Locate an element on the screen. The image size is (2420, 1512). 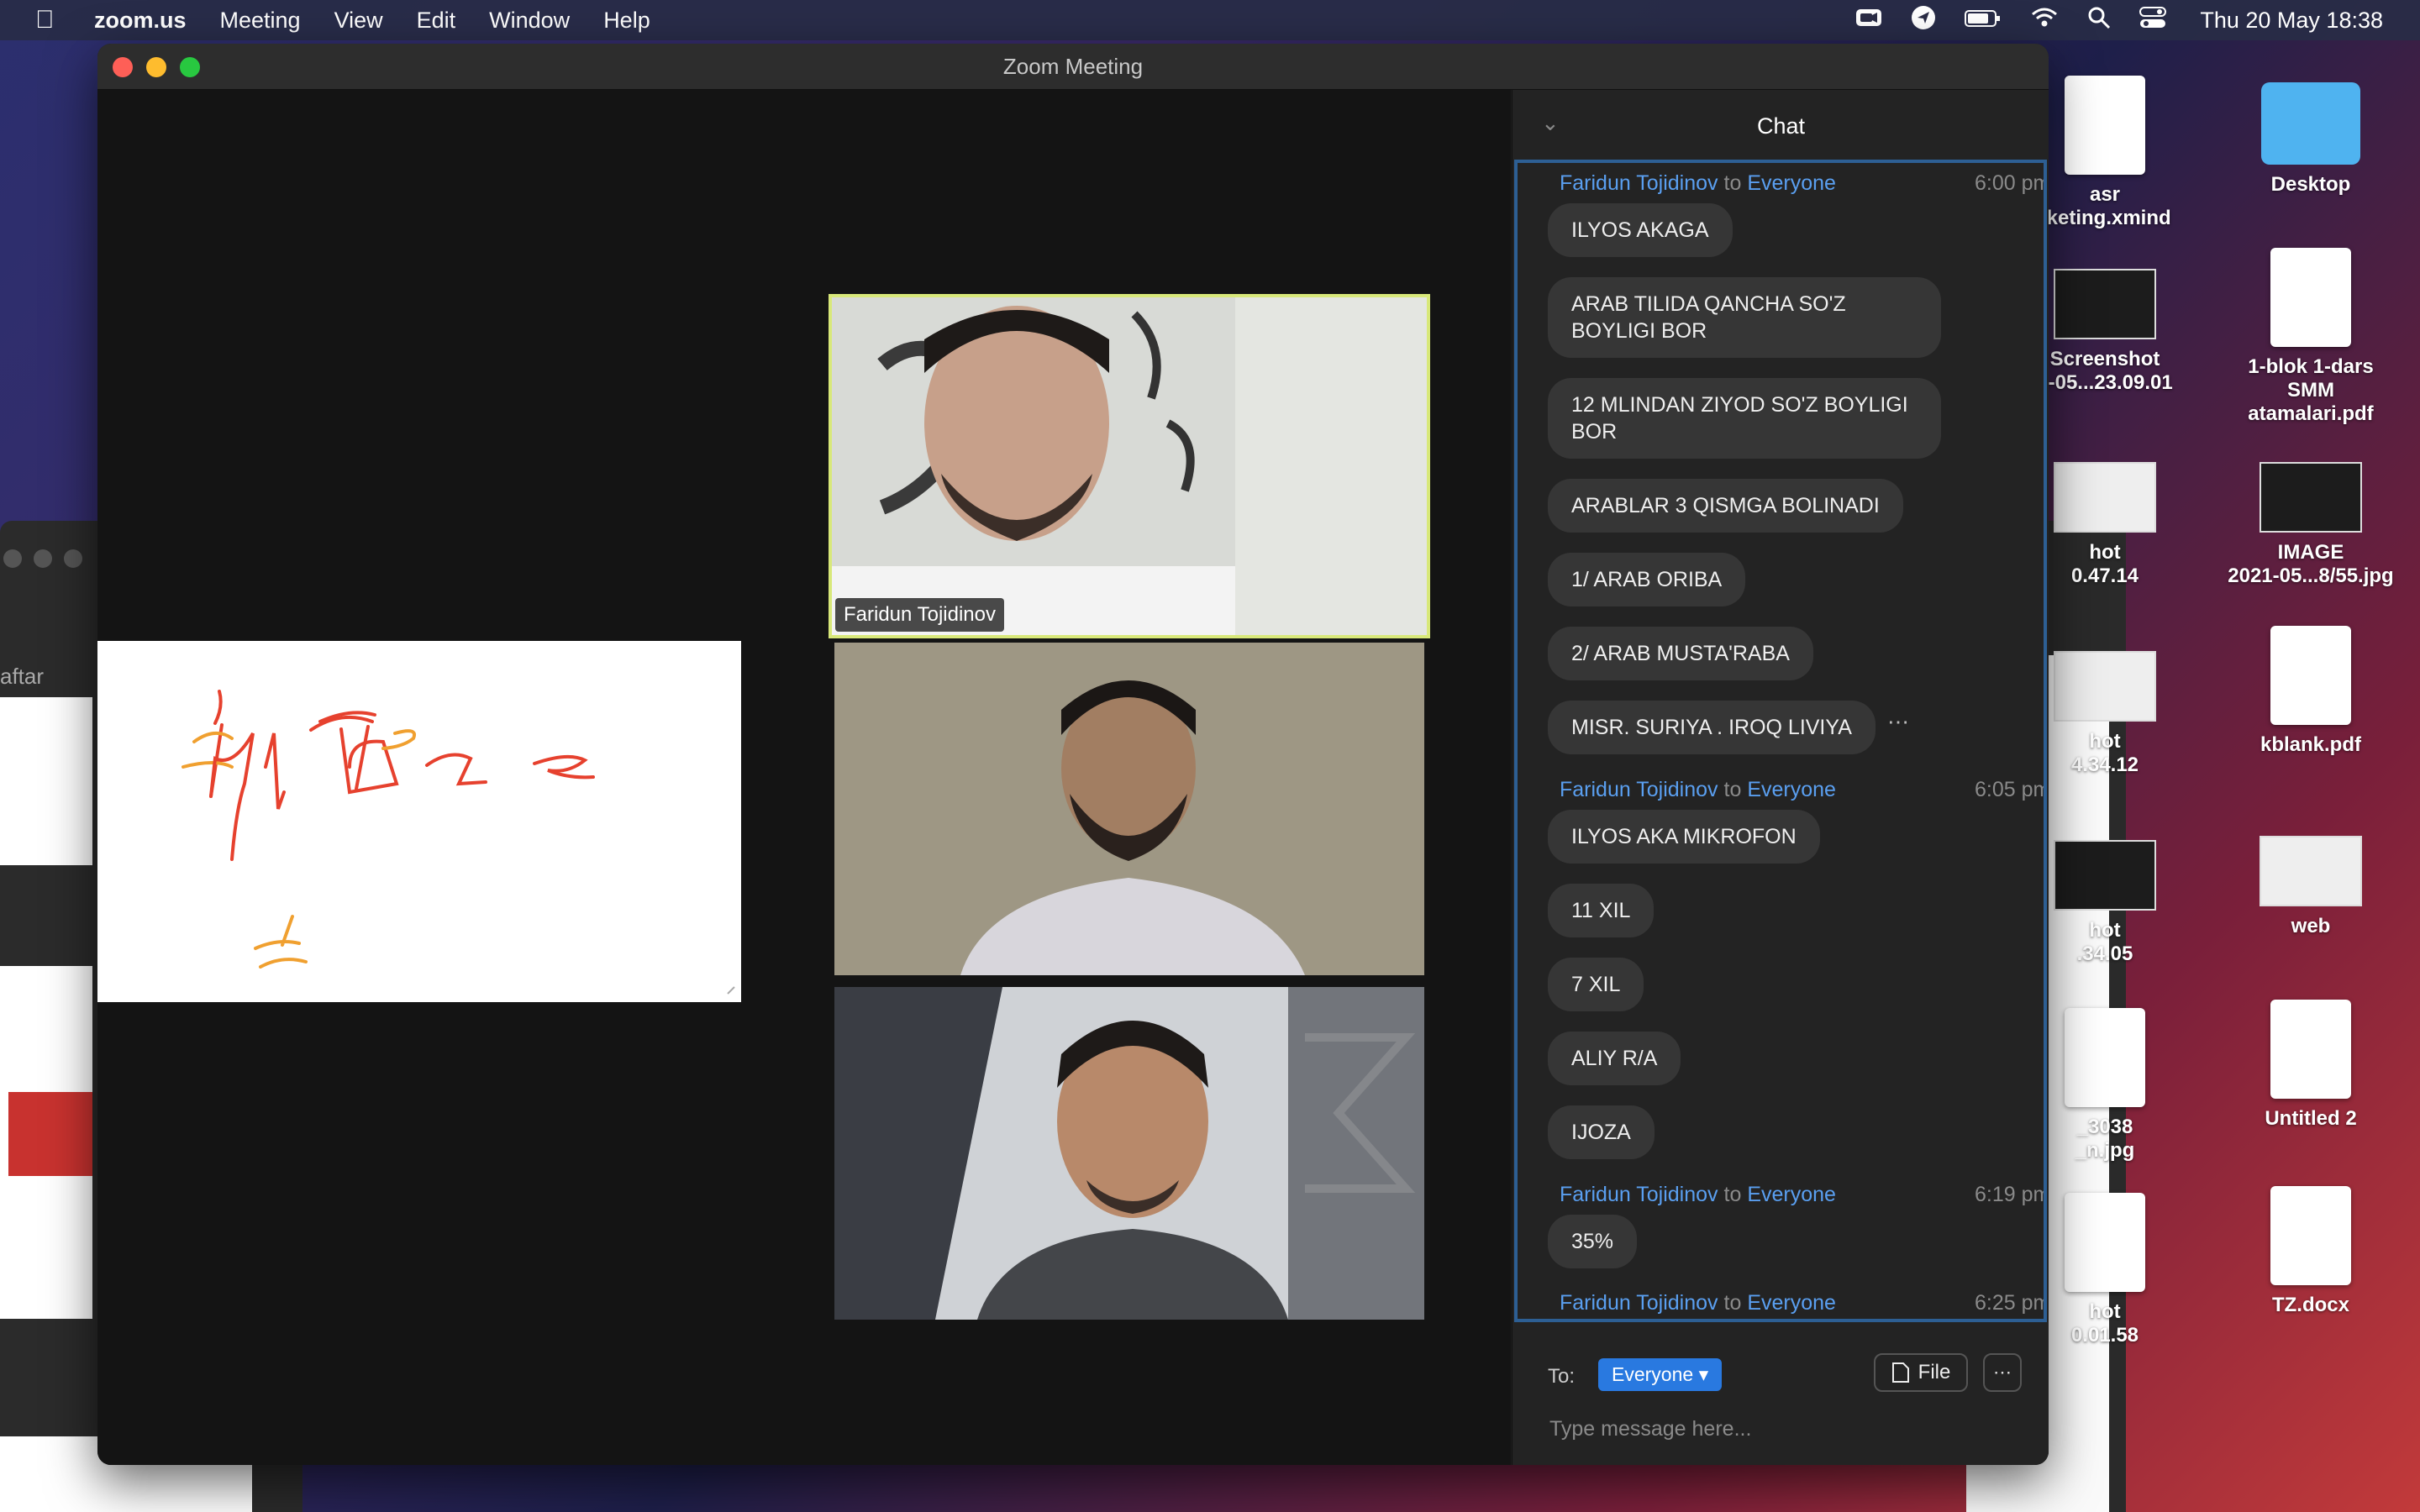
recipient-dropdown: Everyone ▾ is located at coordinates (1660, 1374).